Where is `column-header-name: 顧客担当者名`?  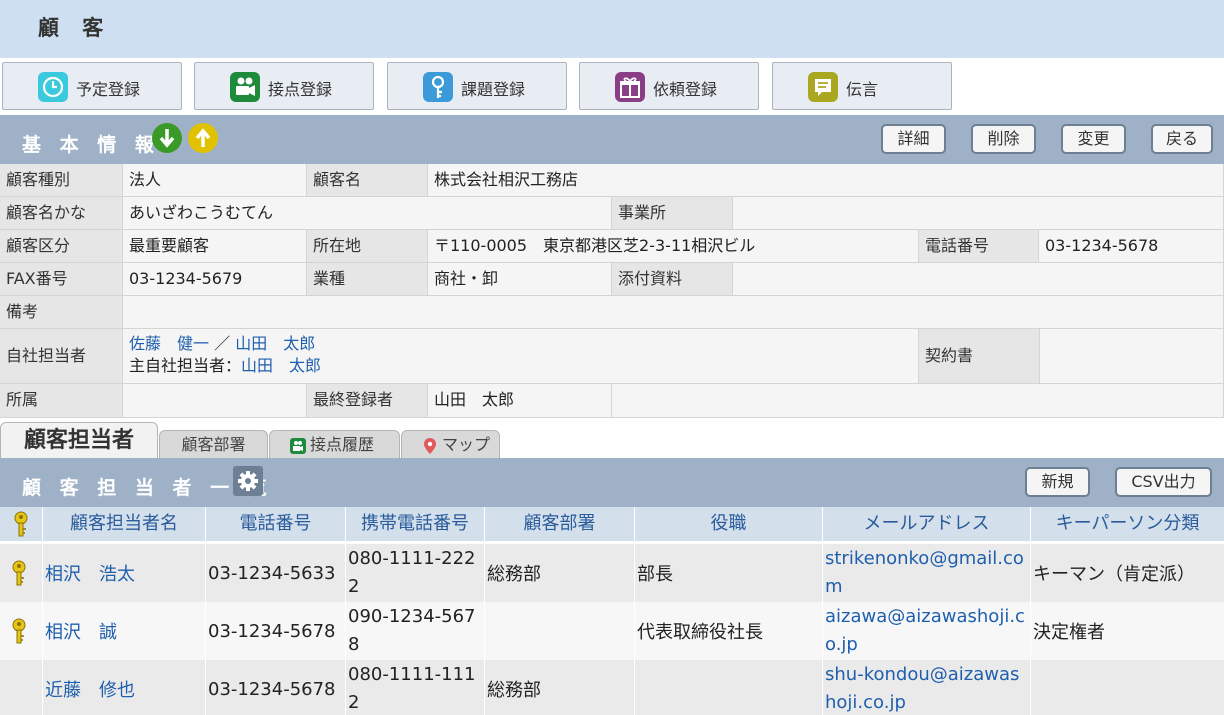 column-header-name: 顧客担当者名 is located at coordinates (124, 524).